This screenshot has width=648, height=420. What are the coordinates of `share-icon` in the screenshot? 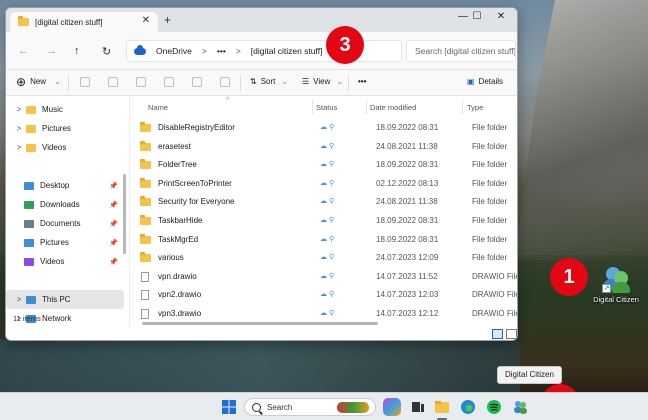 It's located at (197, 82).